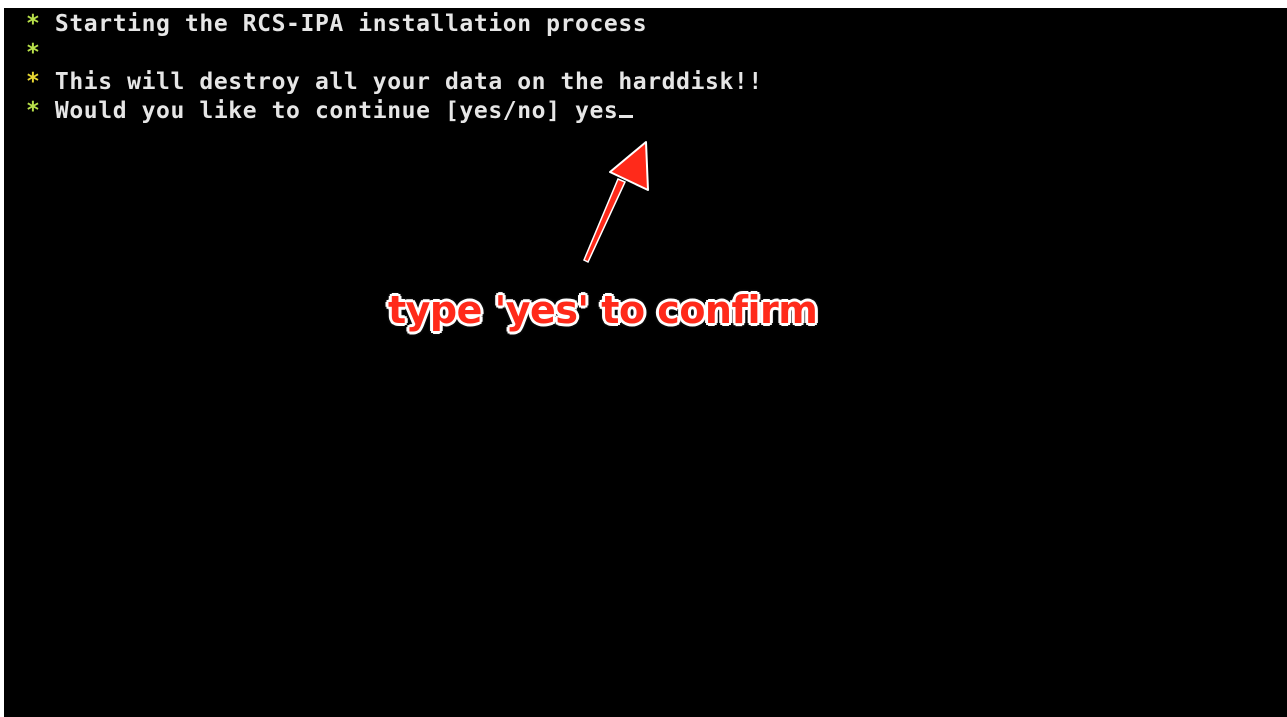 This screenshot has width=1287, height=717. What do you see at coordinates (596, 111) in the screenshot?
I see `prompt-input: yes` at bounding box center [596, 111].